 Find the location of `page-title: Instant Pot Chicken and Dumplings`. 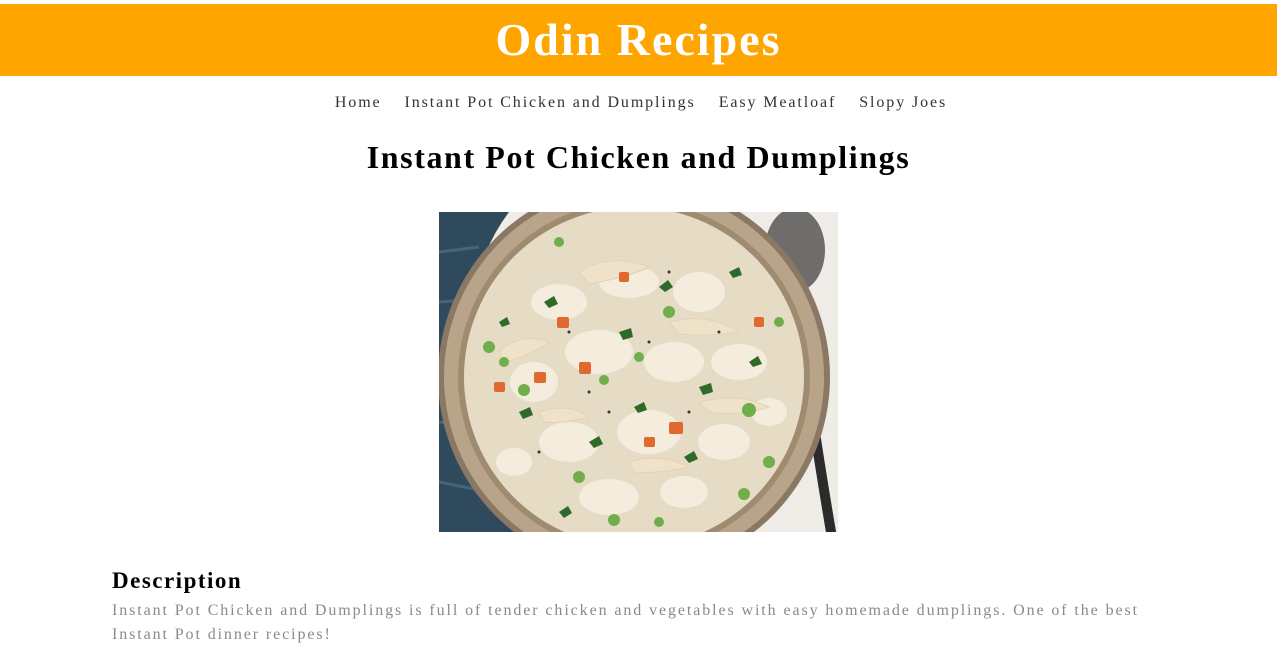

page-title: Instant Pot Chicken and Dumplings is located at coordinates (638, 157).